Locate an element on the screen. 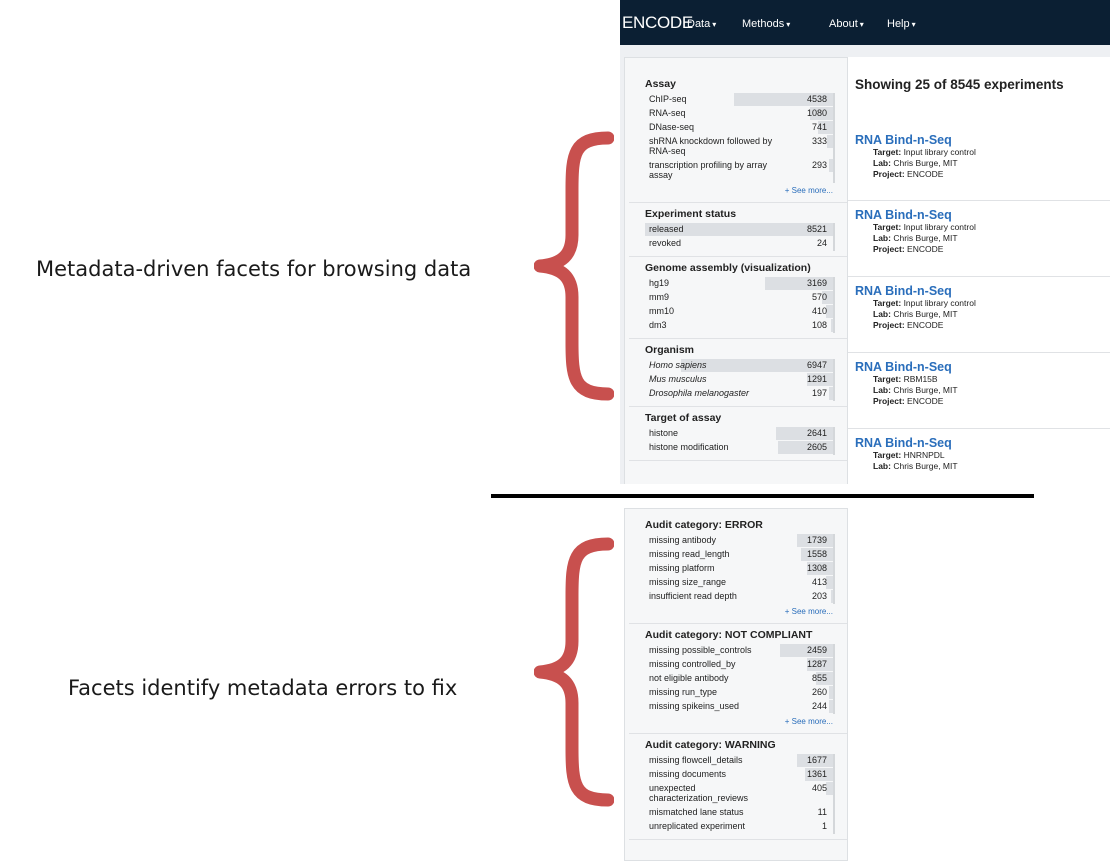 This screenshot has height=861, width=1110. facet-term: mm9 570 is located at coordinates (740, 298).